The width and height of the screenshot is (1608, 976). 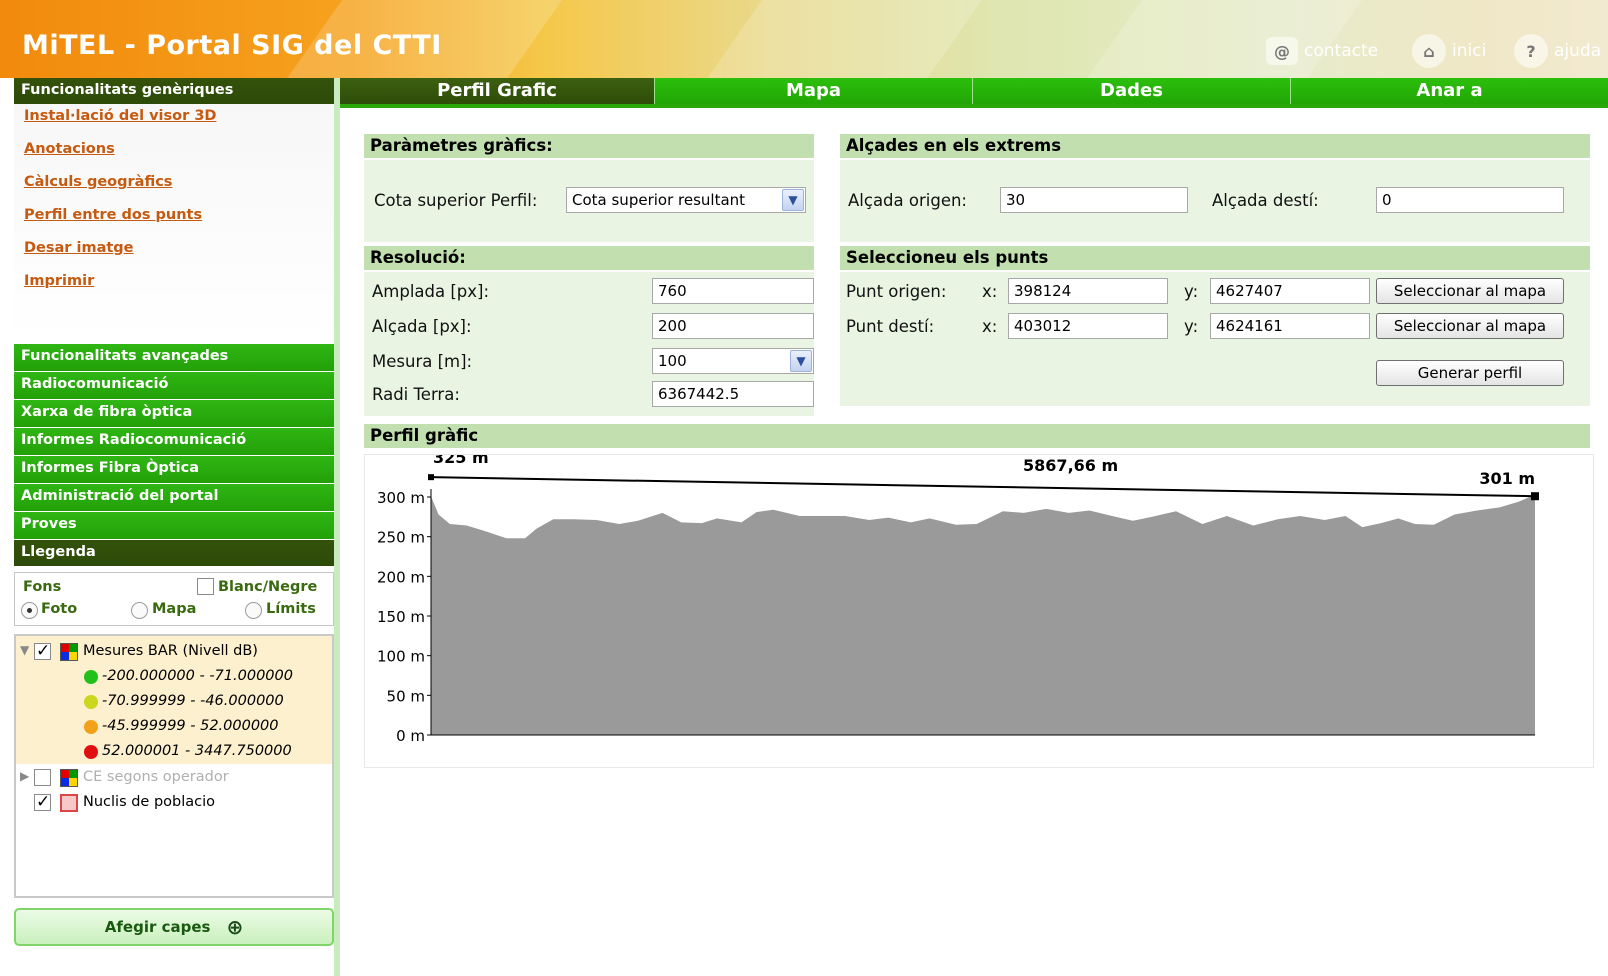 I want to click on polygon-swatch-icon, so click(x=69, y=803).